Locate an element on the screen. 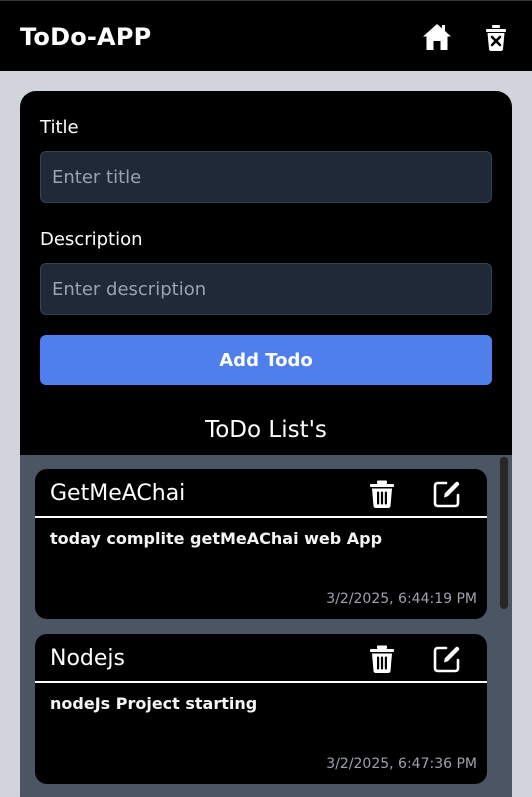 The width and height of the screenshot is (532, 797). todo-description: nodeJs Project starting is located at coordinates (154, 703).